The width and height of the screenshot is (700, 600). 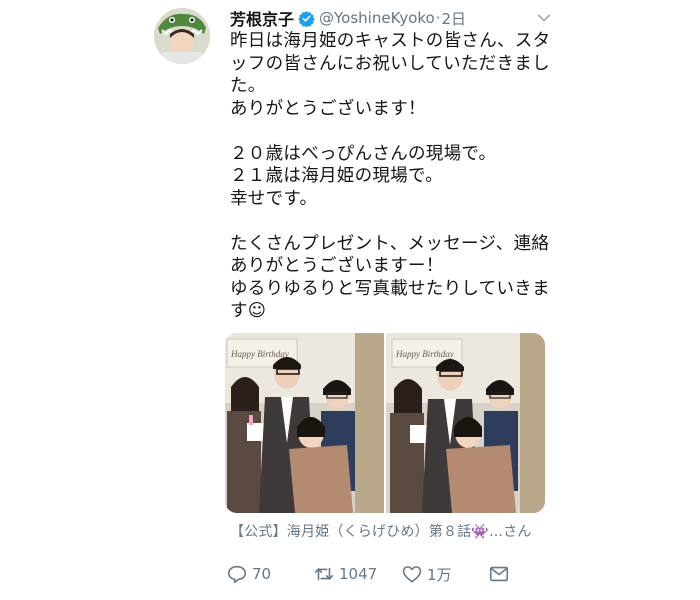 What do you see at coordinates (412, 574) in the screenshot?
I see `heart-icon` at bounding box center [412, 574].